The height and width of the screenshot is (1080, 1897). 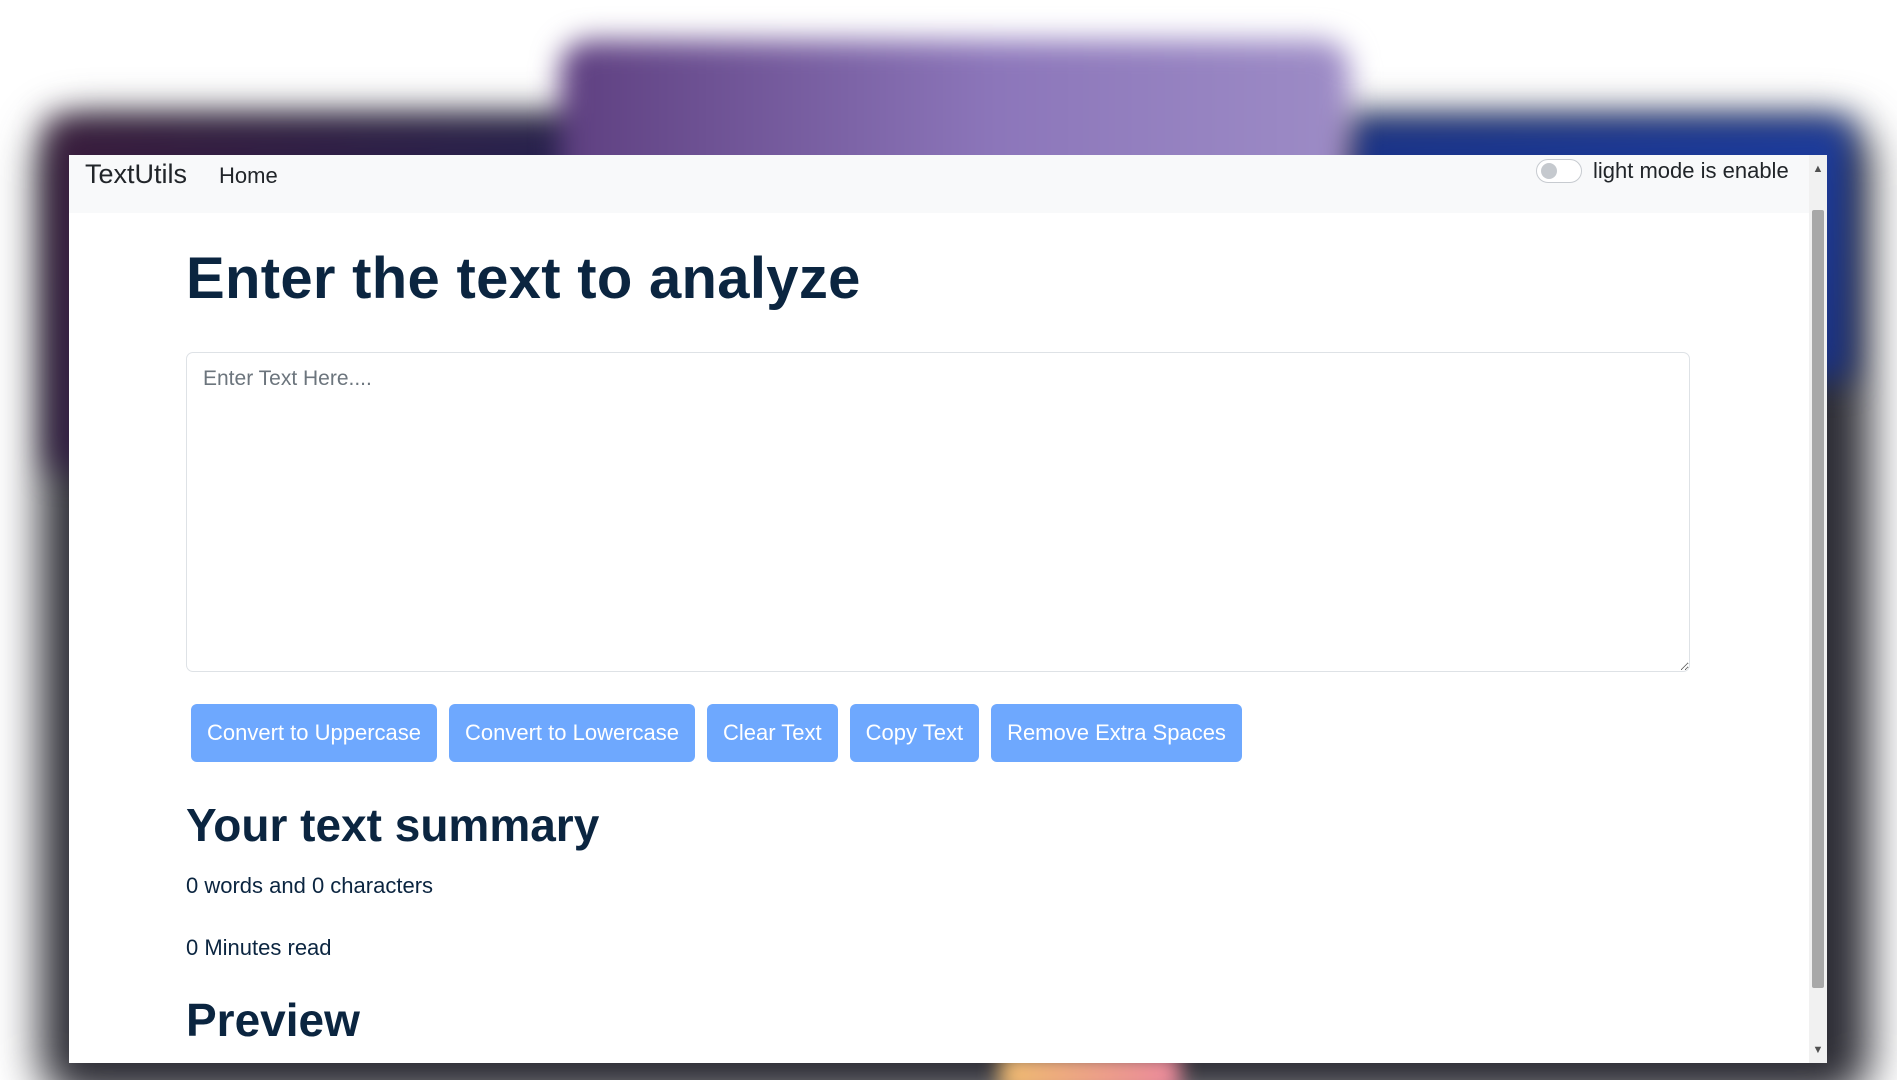 What do you see at coordinates (1691, 170) in the screenshot?
I see `mode-label: light mode is enable` at bounding box center [1691, 170].